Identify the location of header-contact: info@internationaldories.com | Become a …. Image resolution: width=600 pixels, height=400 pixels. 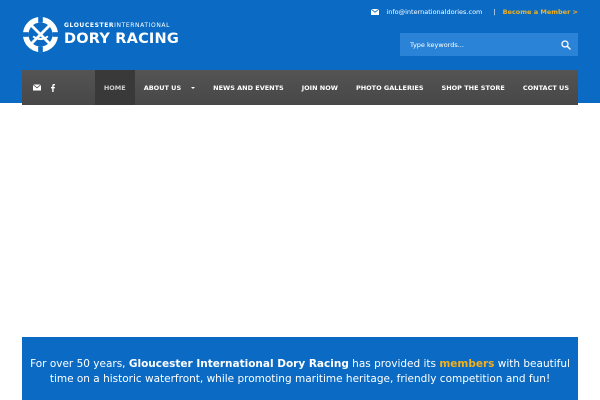
(474, 12).